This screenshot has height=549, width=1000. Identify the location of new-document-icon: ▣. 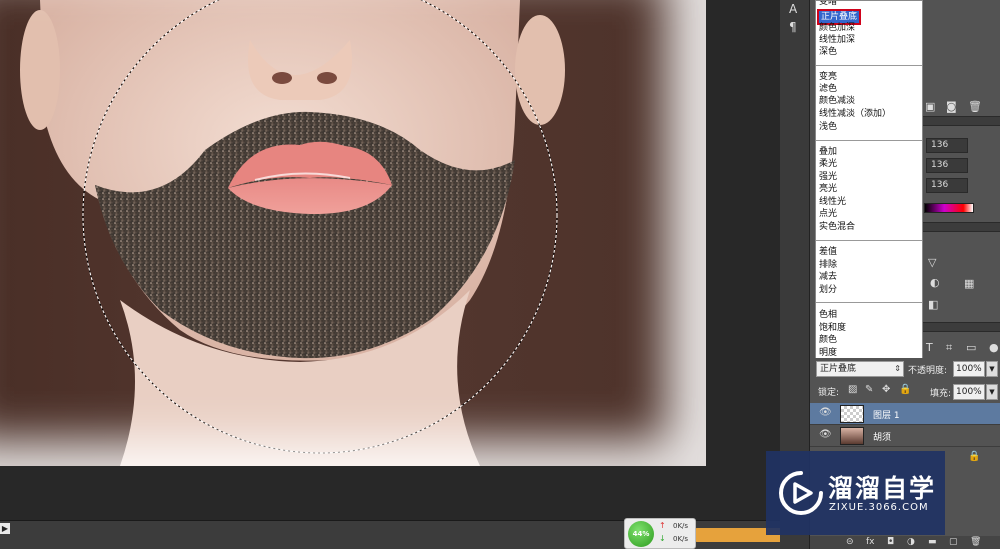
(930, 106).